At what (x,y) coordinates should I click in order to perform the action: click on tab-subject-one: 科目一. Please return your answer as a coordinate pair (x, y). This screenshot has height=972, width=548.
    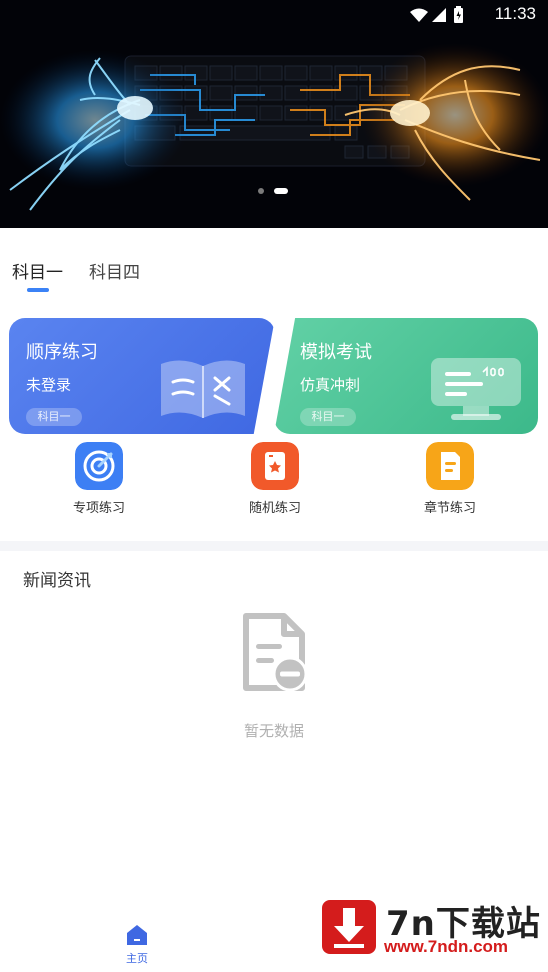
    Looking at the image, I should click on (37, 270).